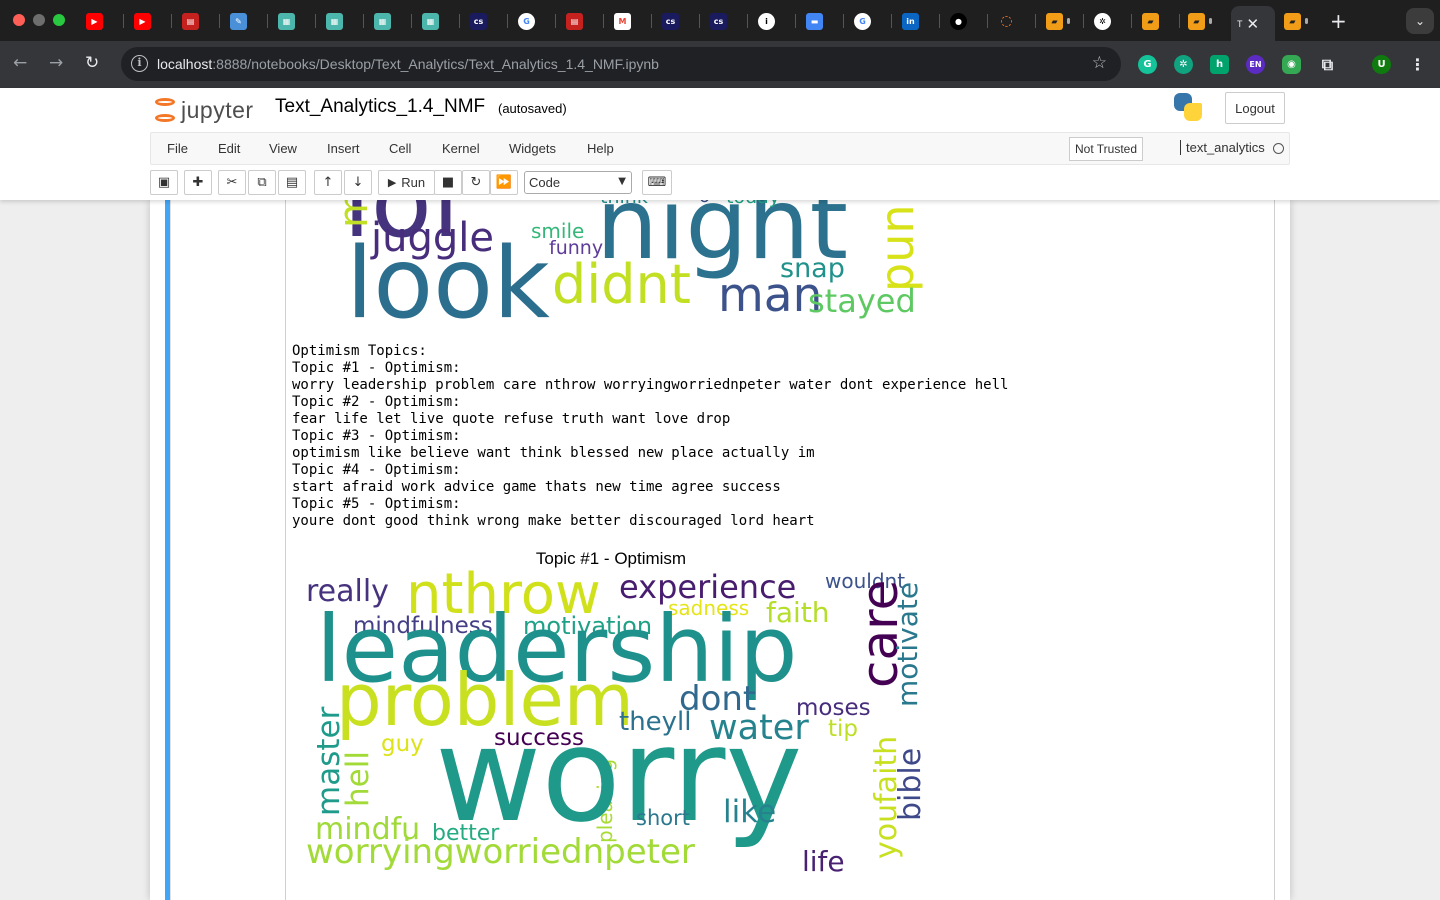  I want to click on window-close-button, so click(19, 20).